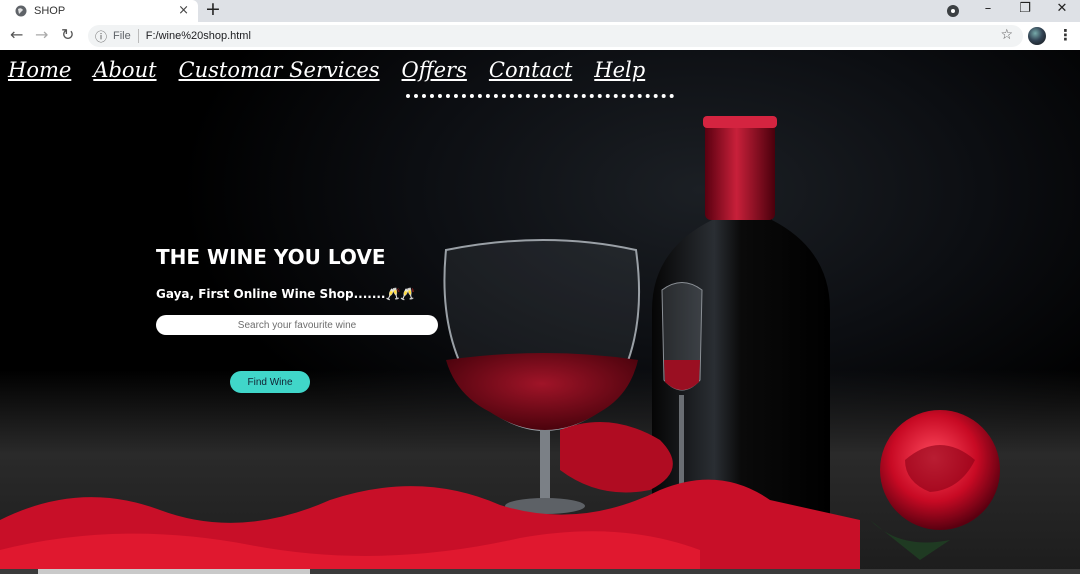 This screenshot has width=1080, height=574. I want to click on browser-tab: SHOP ×, so click(99, 11).